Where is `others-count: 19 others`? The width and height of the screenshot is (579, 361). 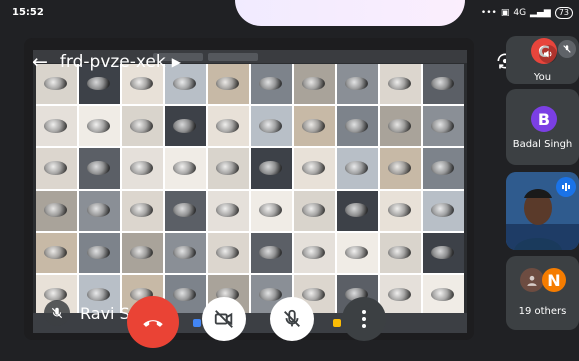
others-count: 19 others is located at coordinates (542, 311).